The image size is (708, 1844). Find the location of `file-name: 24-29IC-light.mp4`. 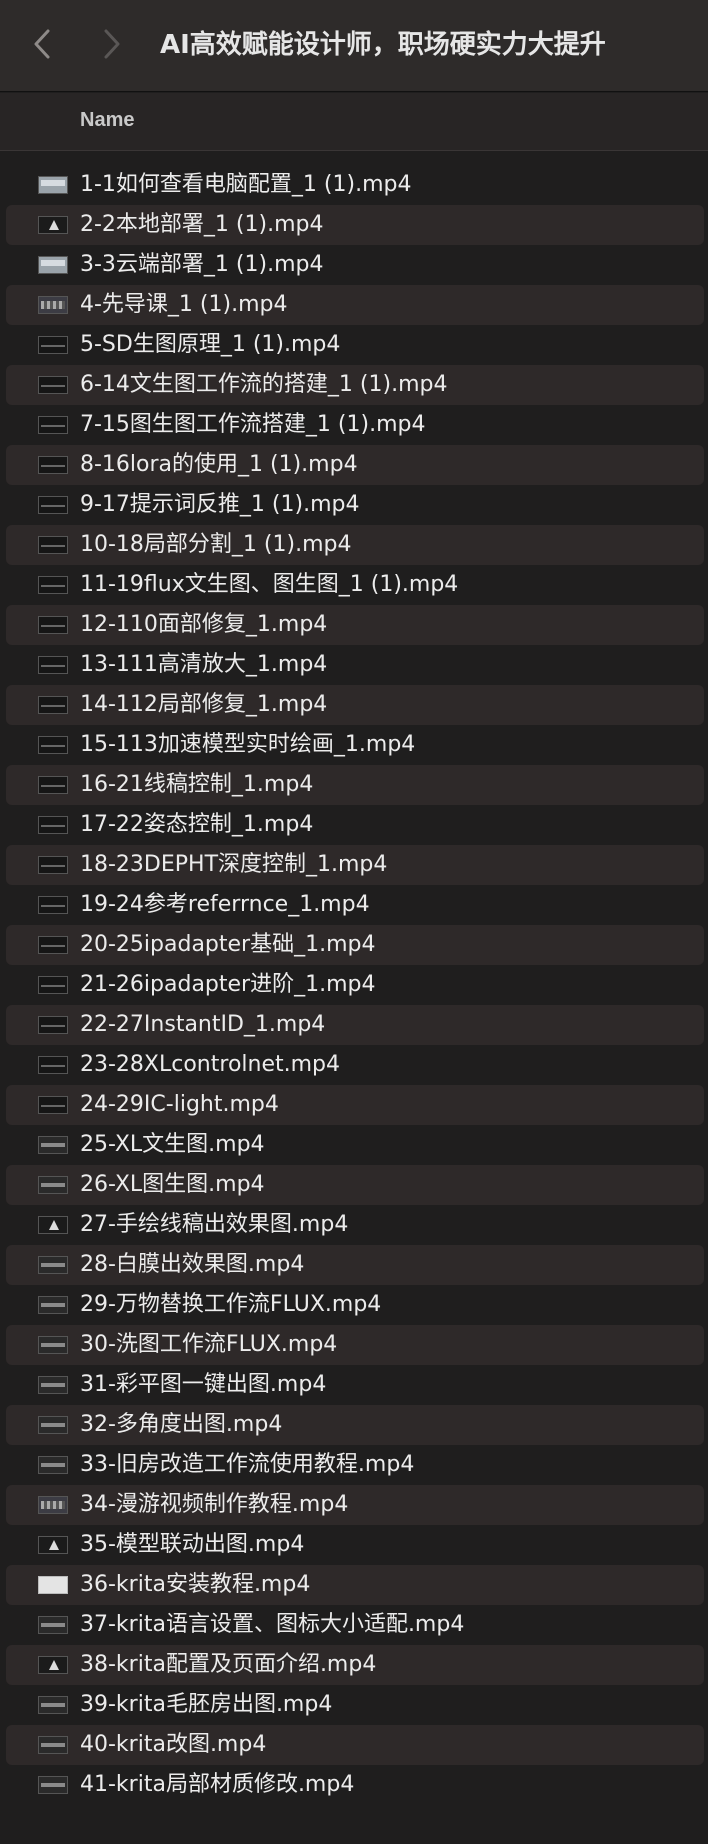

file-name: 24-29IC-light.mp4 is located at coordinates (179, 1104).